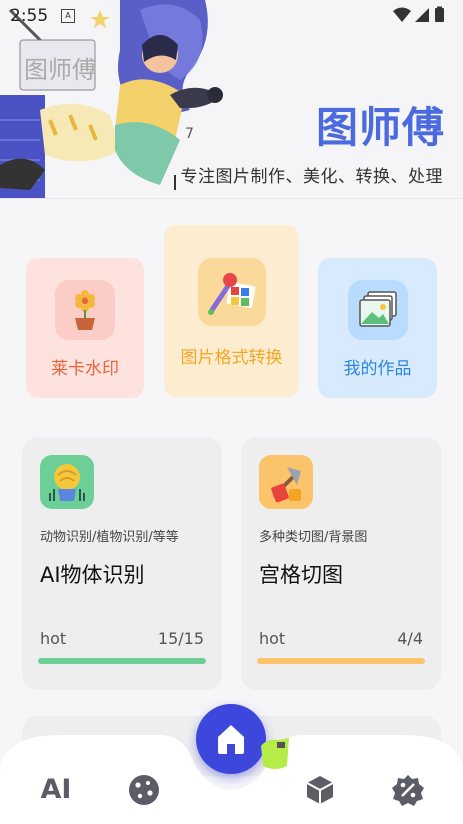 Image resolution: width=463 pixels, height=824 pixels. Describe the element at coordinates (275, 753) in the screenshot. I see `peek-card-sticker` at that location.